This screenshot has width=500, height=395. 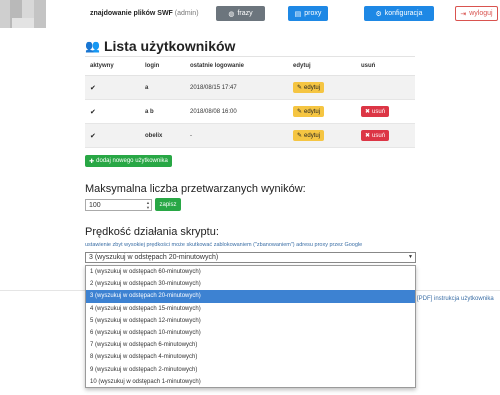 What do you see at coordinates (23, 23) in the screenshot?
I see `logo-detail` at bounding box center [23, 23].